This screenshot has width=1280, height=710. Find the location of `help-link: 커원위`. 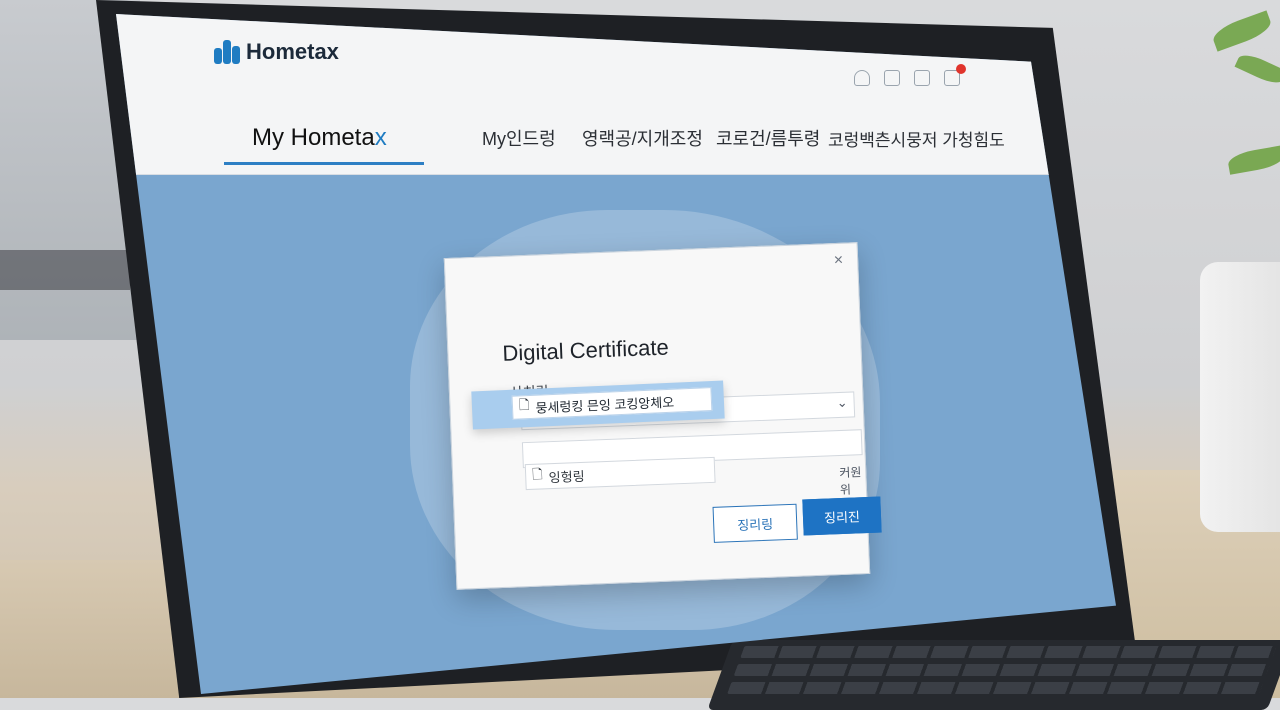

help-link: 커원위 is located at coordinates (852, 480).